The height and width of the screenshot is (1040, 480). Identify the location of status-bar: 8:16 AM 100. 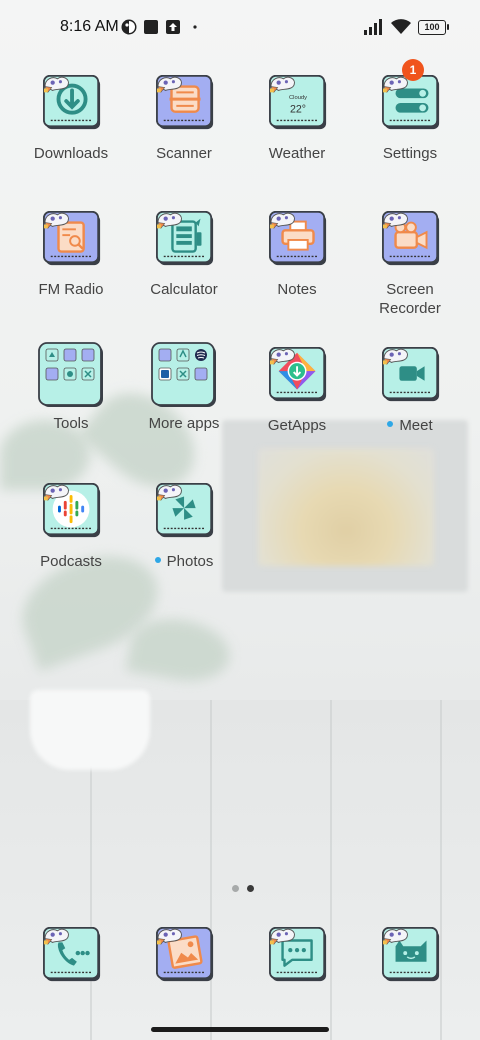
(240, 28).